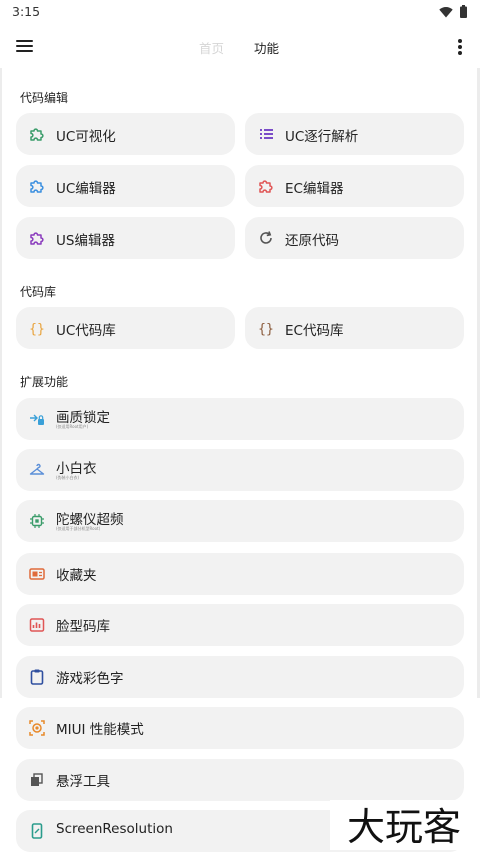 This screenshot has height=854, width=480. I want to click on ec-editor-button: EC编辑器, so click(354, 186).